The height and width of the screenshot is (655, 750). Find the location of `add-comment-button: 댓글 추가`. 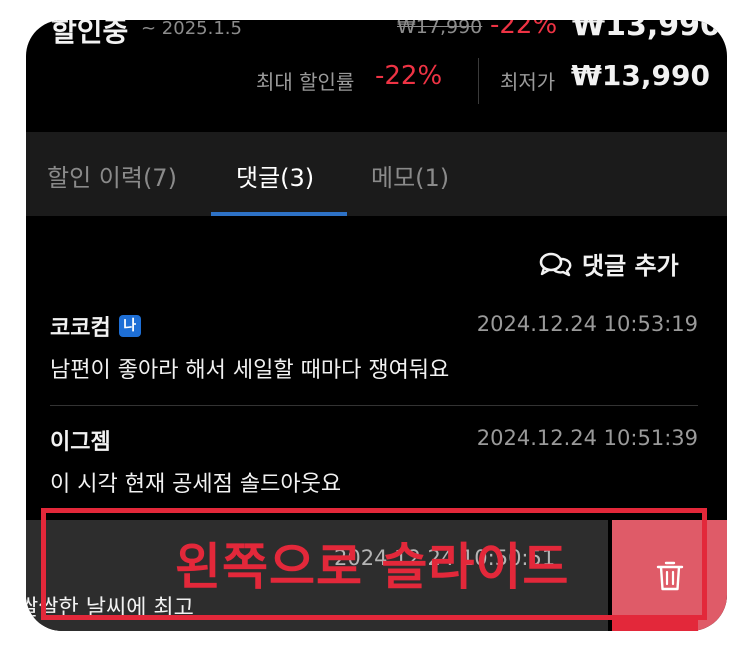

add-comment-button: 댓글 추가 is located at coordinates (608, 263).